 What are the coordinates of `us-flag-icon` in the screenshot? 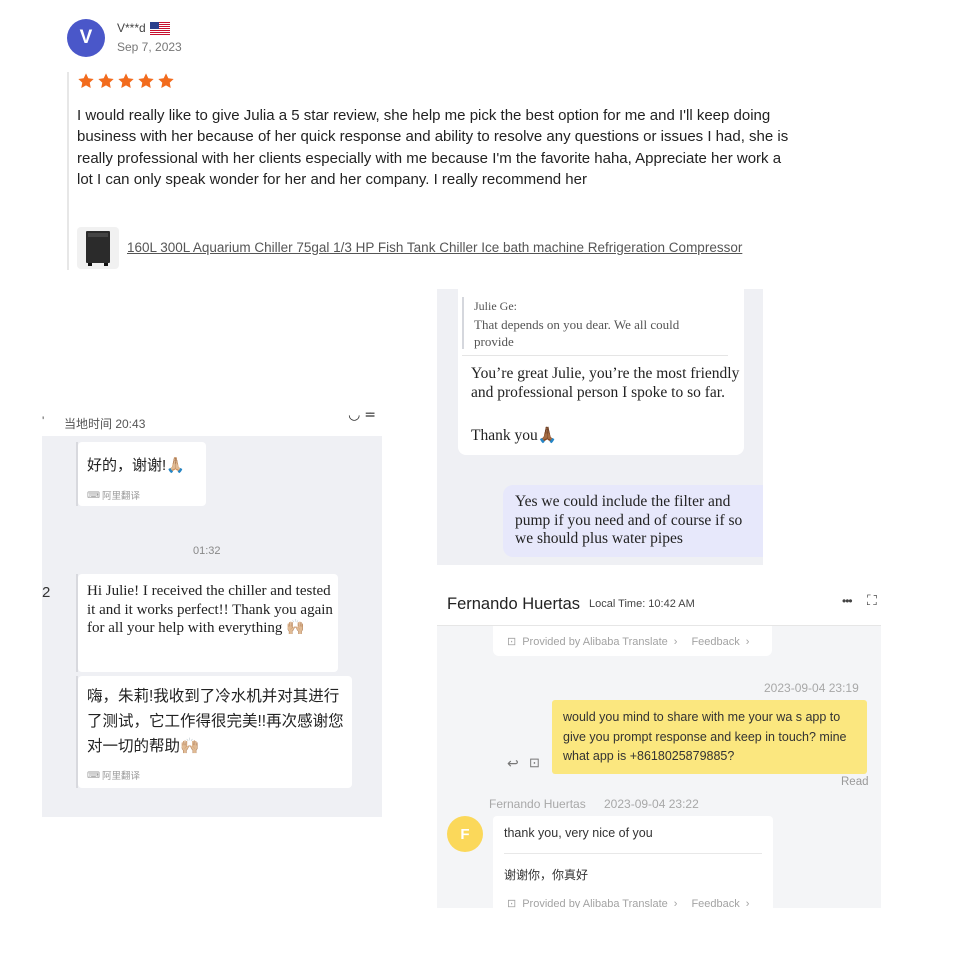 It's located at (159, 28).